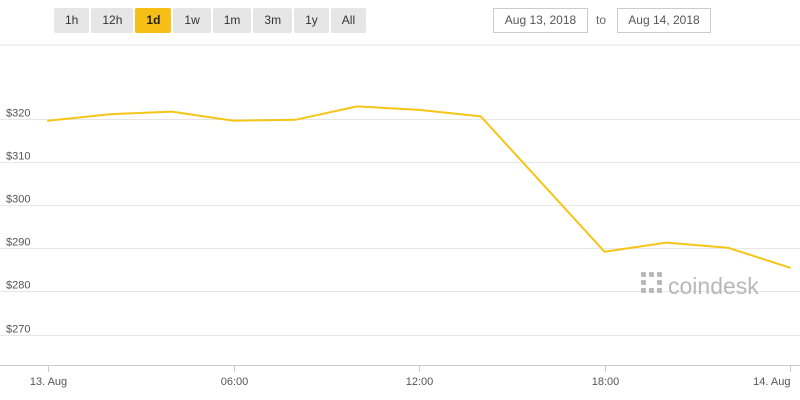 The width and height of the screenshot is (800, 400). I want to click on y-tick-label: $300, so click(18, 200).